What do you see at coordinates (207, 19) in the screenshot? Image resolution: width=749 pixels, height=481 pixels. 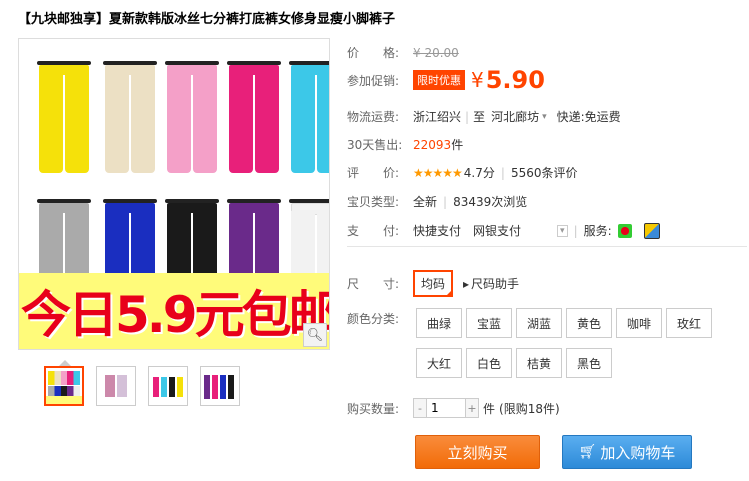 I see `product-title: 【九块邮独享】夏新款韩版冰丝七分裤打底裤女修身显瘦小脚裤子` at bounding box center [207, 19].